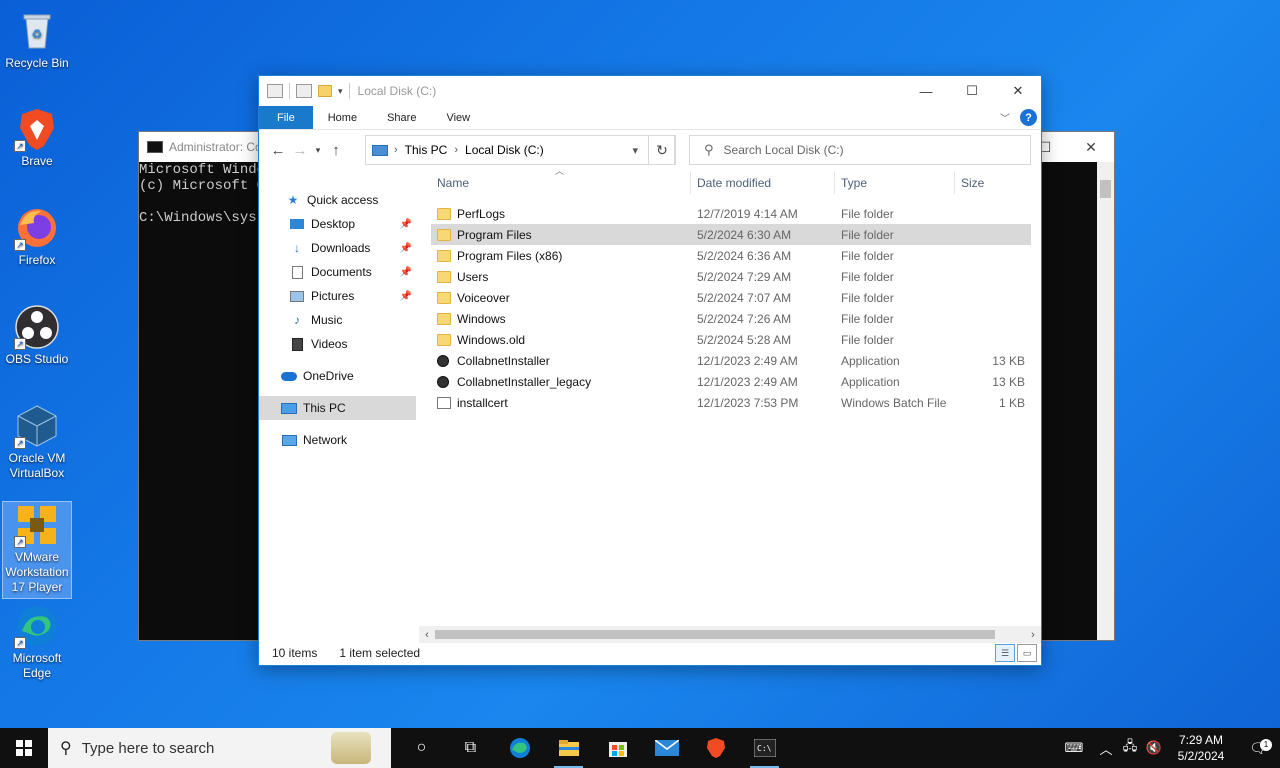  I want to click on keyboard-icon: ⌨, so click(1074, 748).